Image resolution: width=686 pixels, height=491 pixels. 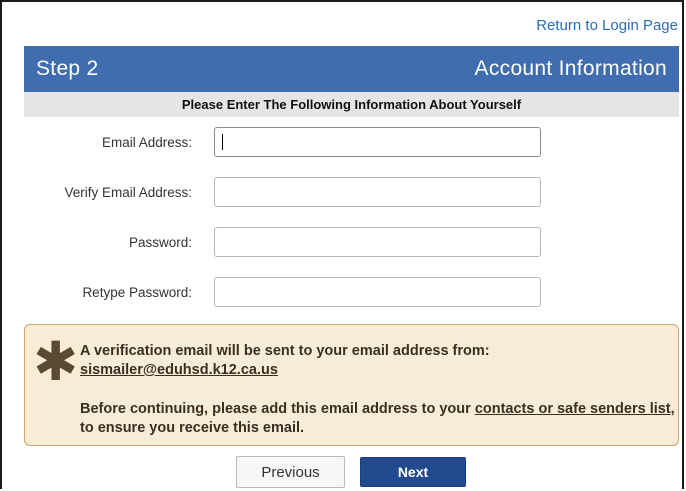 What do you see at coordinates (160, 242) in the screenshot?
I see `password-label: Password:` at bounding box center [160, 242].